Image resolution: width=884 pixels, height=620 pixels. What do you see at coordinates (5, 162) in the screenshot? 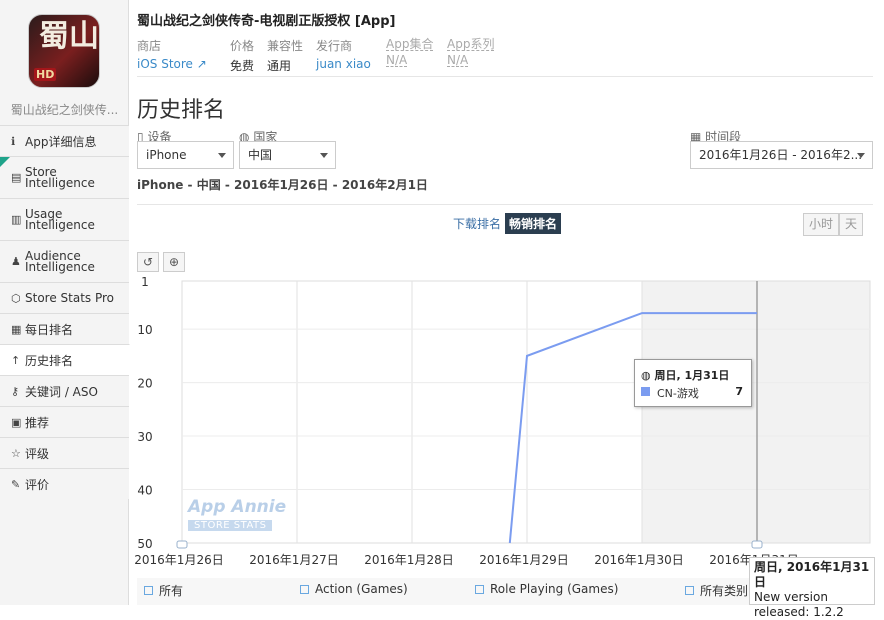
I see `new-badge-icon` at bounding box center [5, 162].